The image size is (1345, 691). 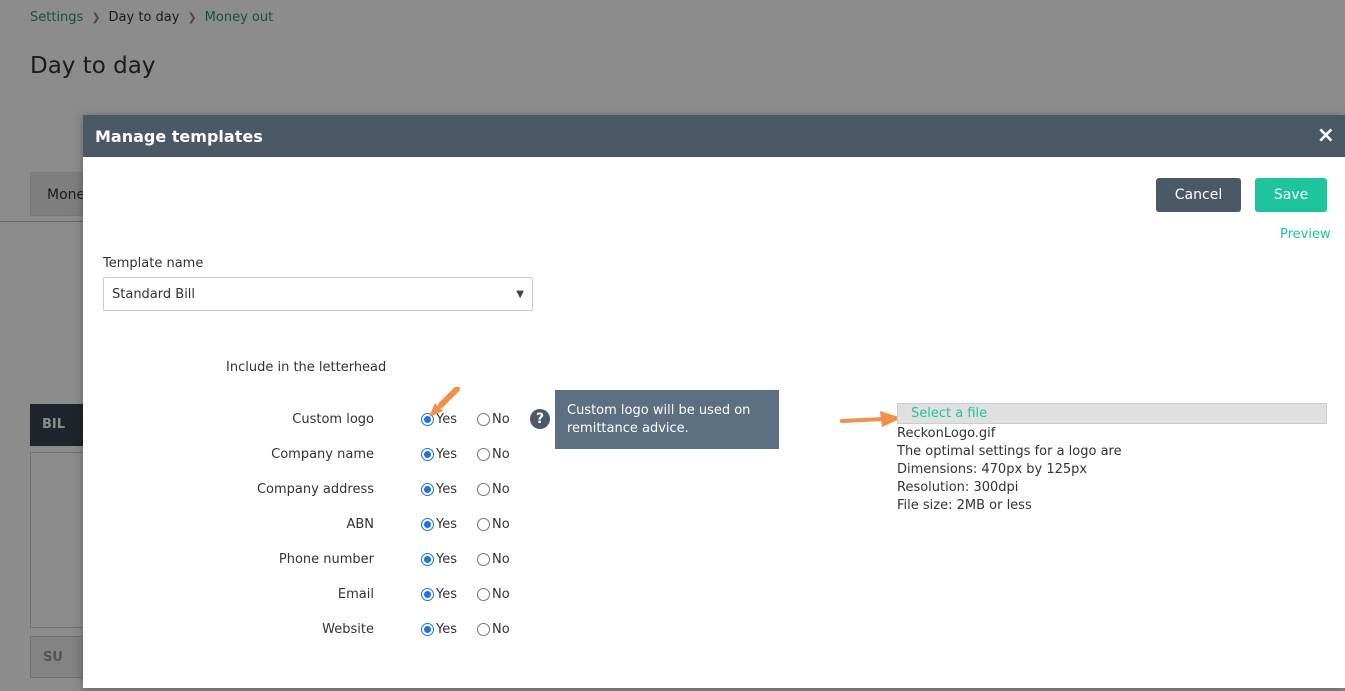 I want to click on logo-info-line: Dimensions: 470px by 125px, so click(x=992, y=469).